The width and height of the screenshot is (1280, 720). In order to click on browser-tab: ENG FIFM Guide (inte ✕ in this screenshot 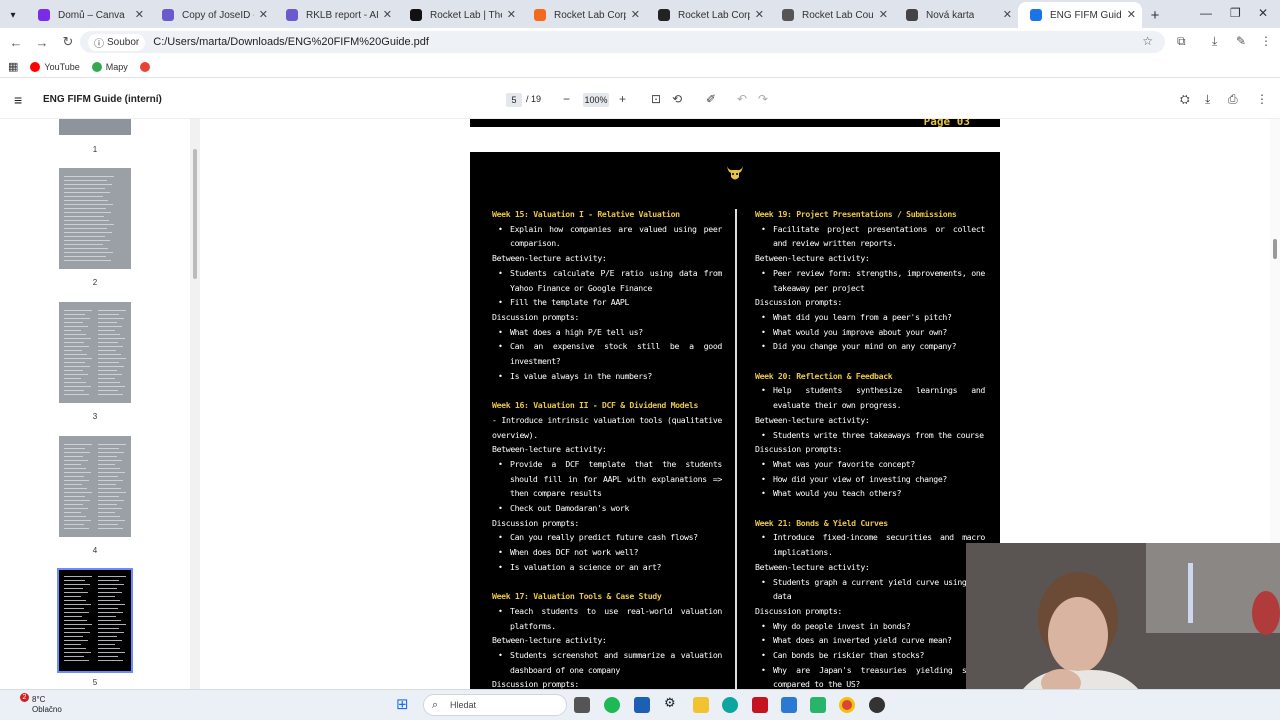, I will do `click(1080, 15)`.